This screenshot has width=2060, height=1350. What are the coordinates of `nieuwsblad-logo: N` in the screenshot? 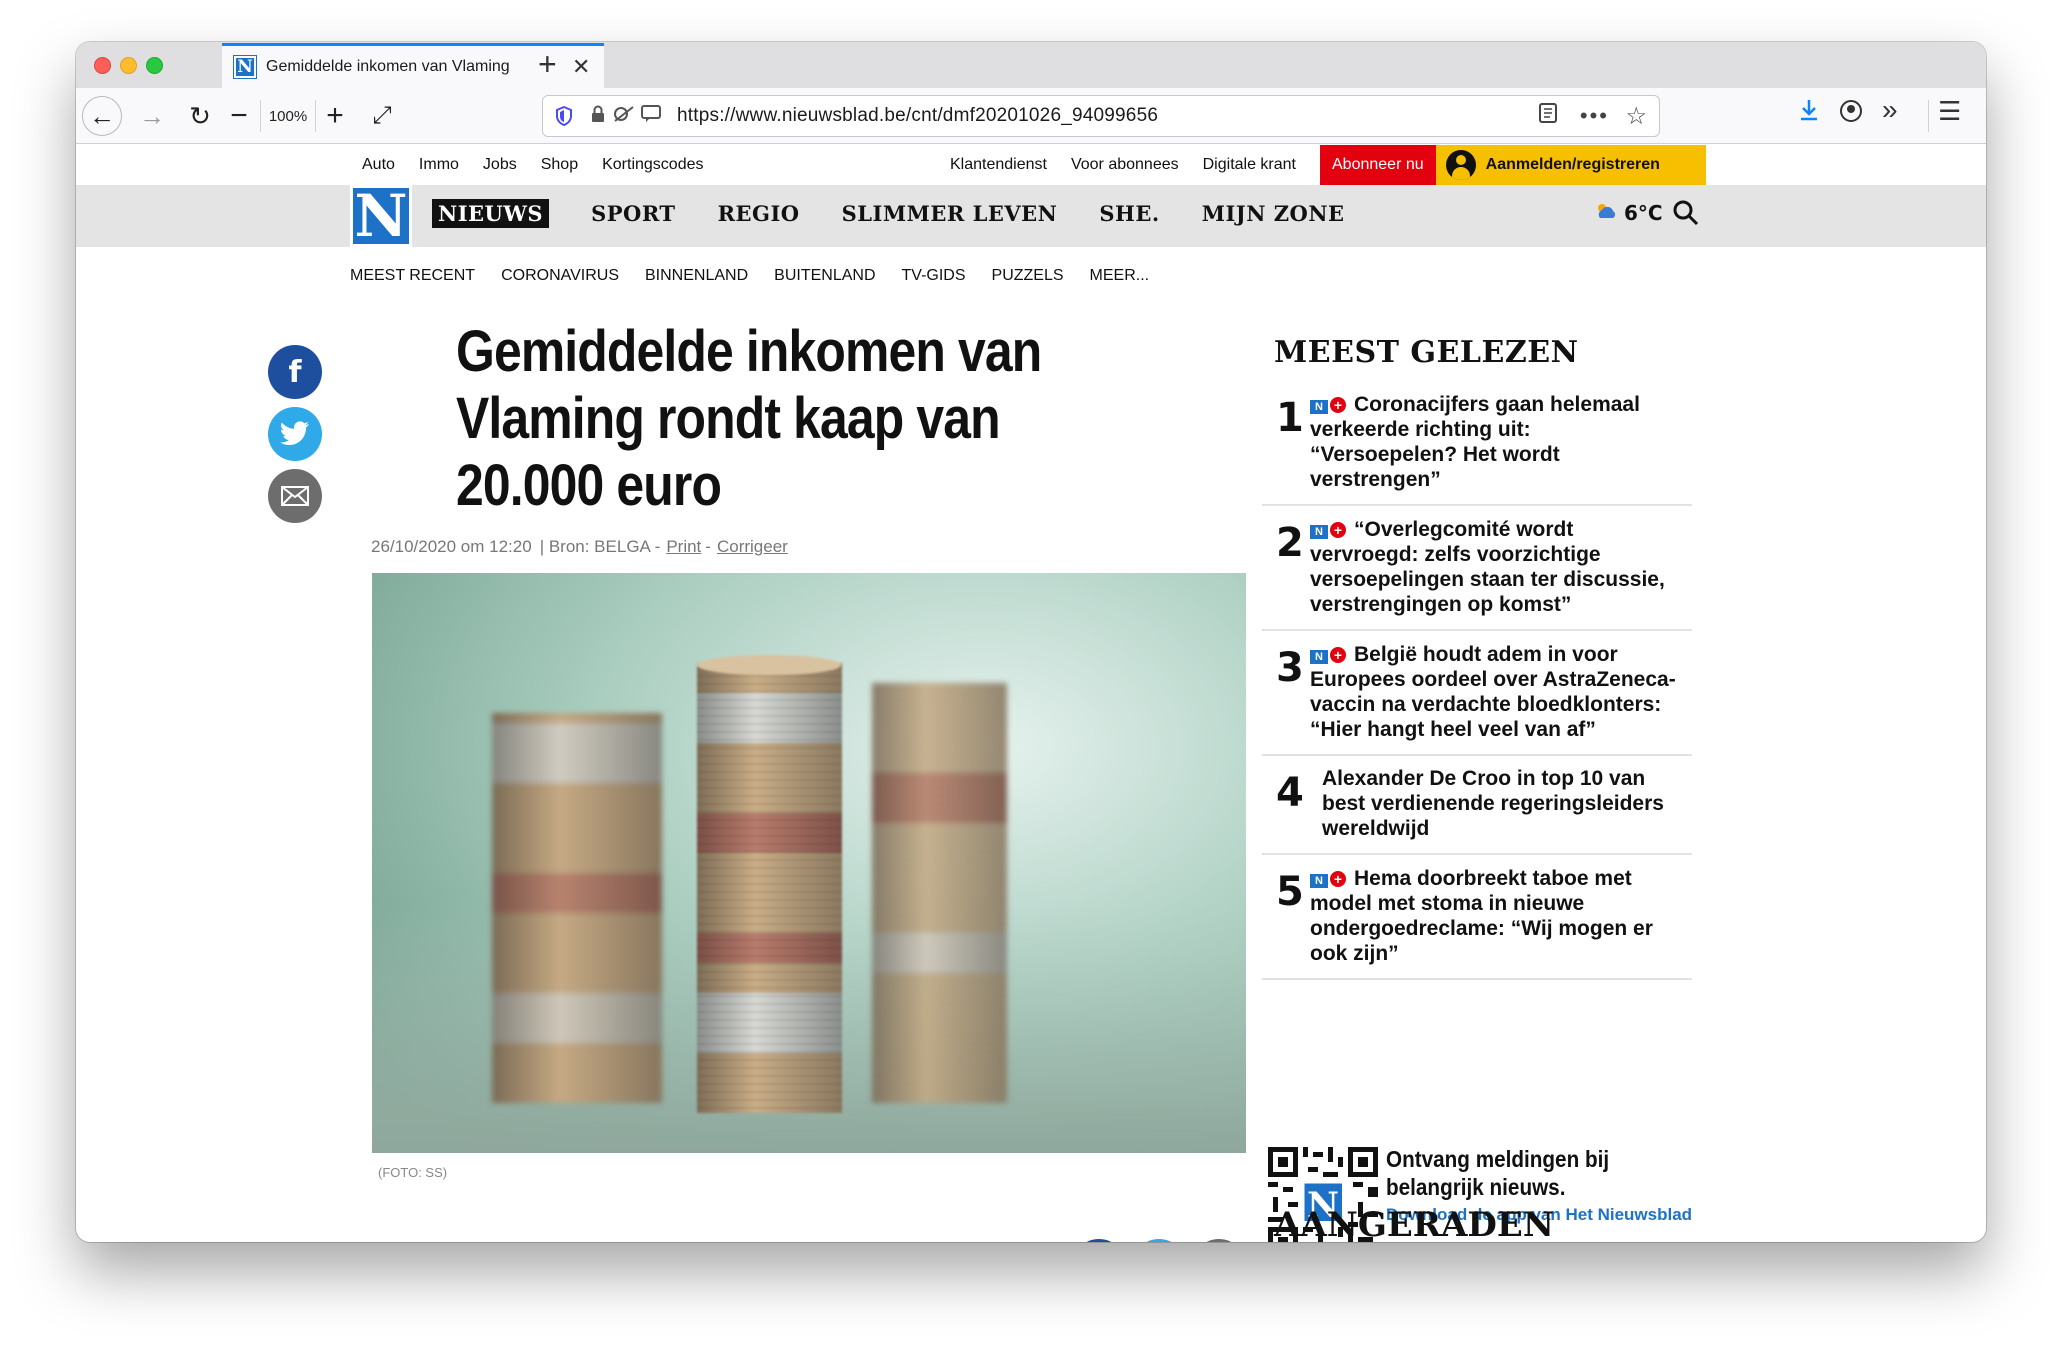 It's located at (381, 216).